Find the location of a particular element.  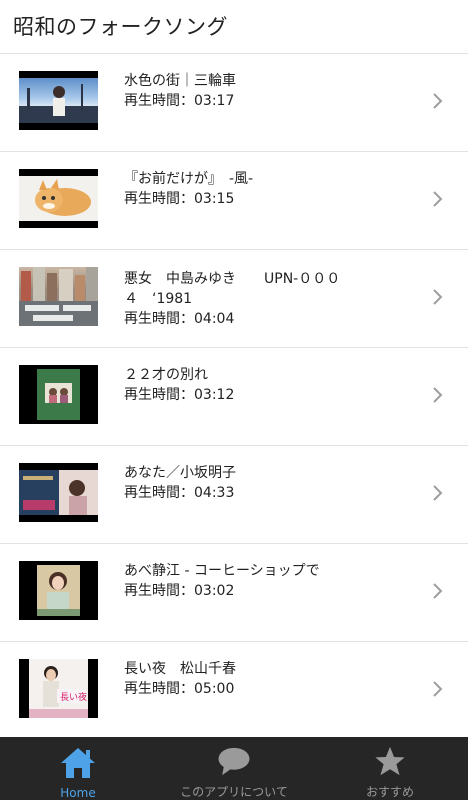

video-title: 水色の街｜三輪車 is located at coordinates (180, 81).